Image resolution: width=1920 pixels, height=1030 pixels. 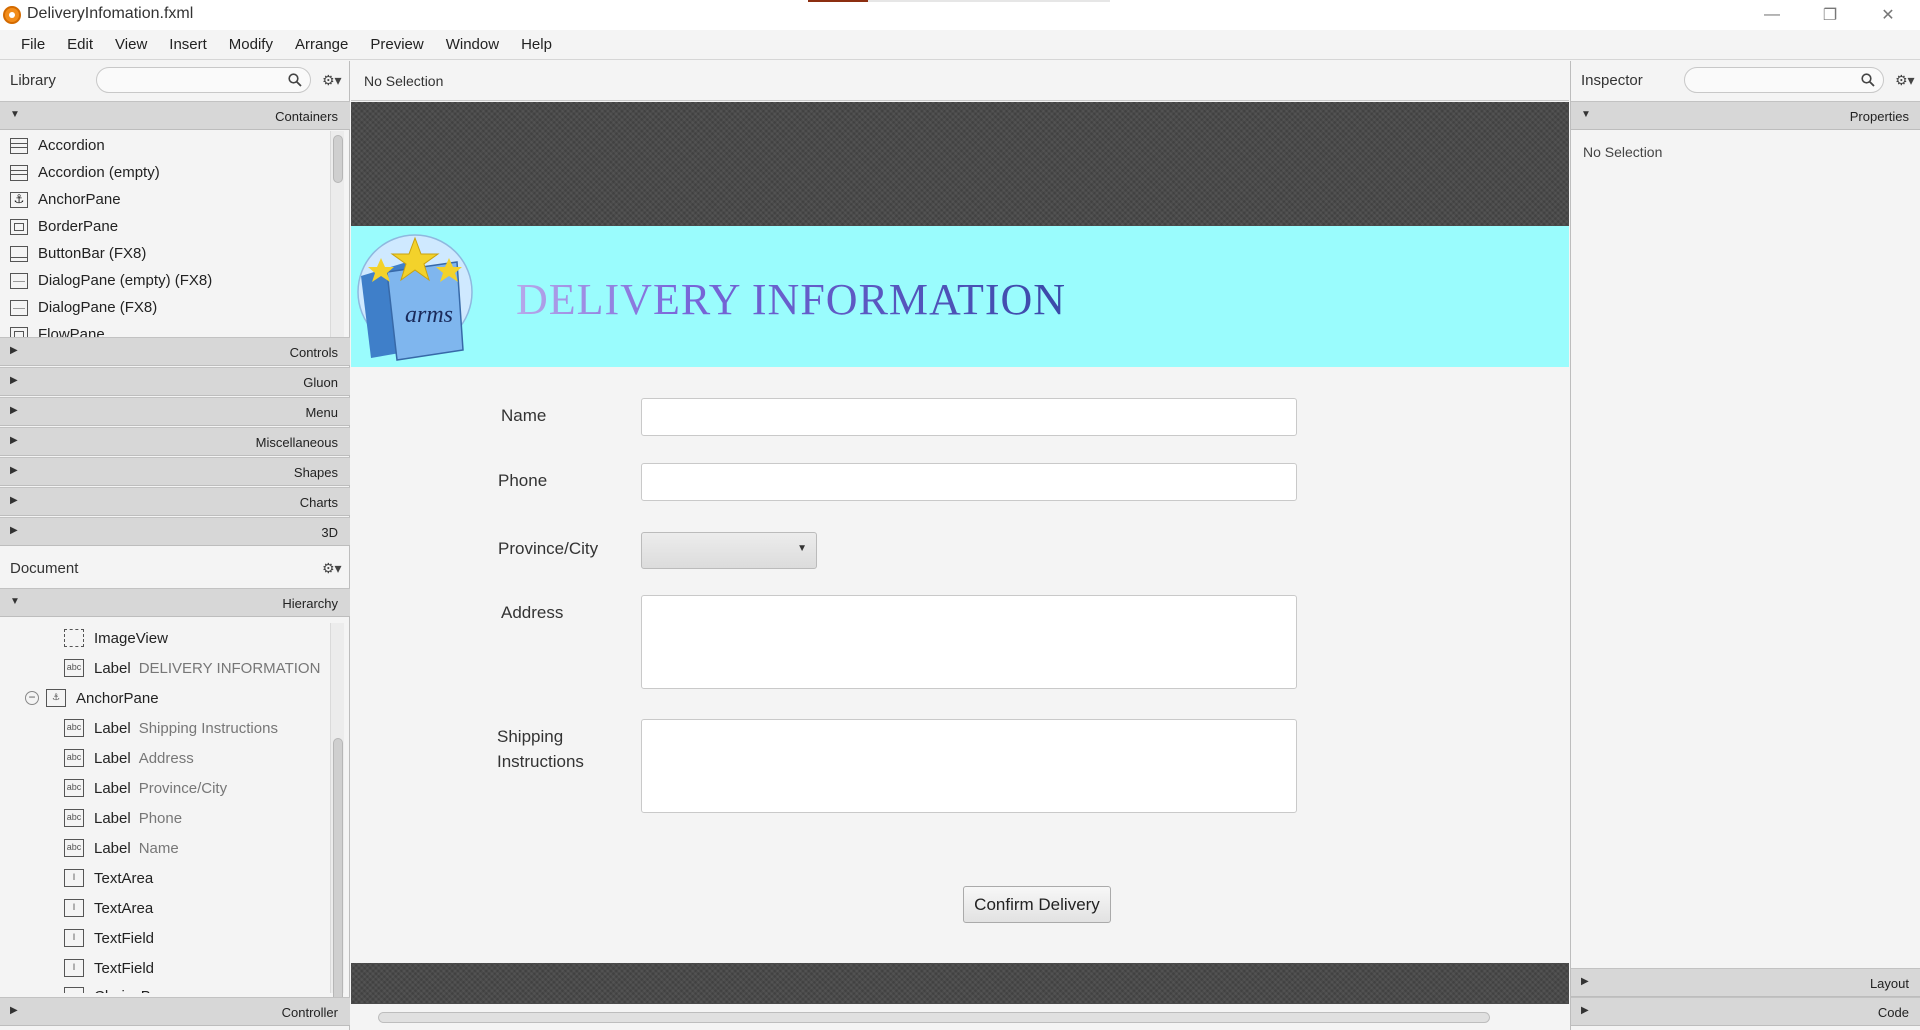 I want to click on tree-row-label: abc Label Province/City, so click(x=145, y=788).